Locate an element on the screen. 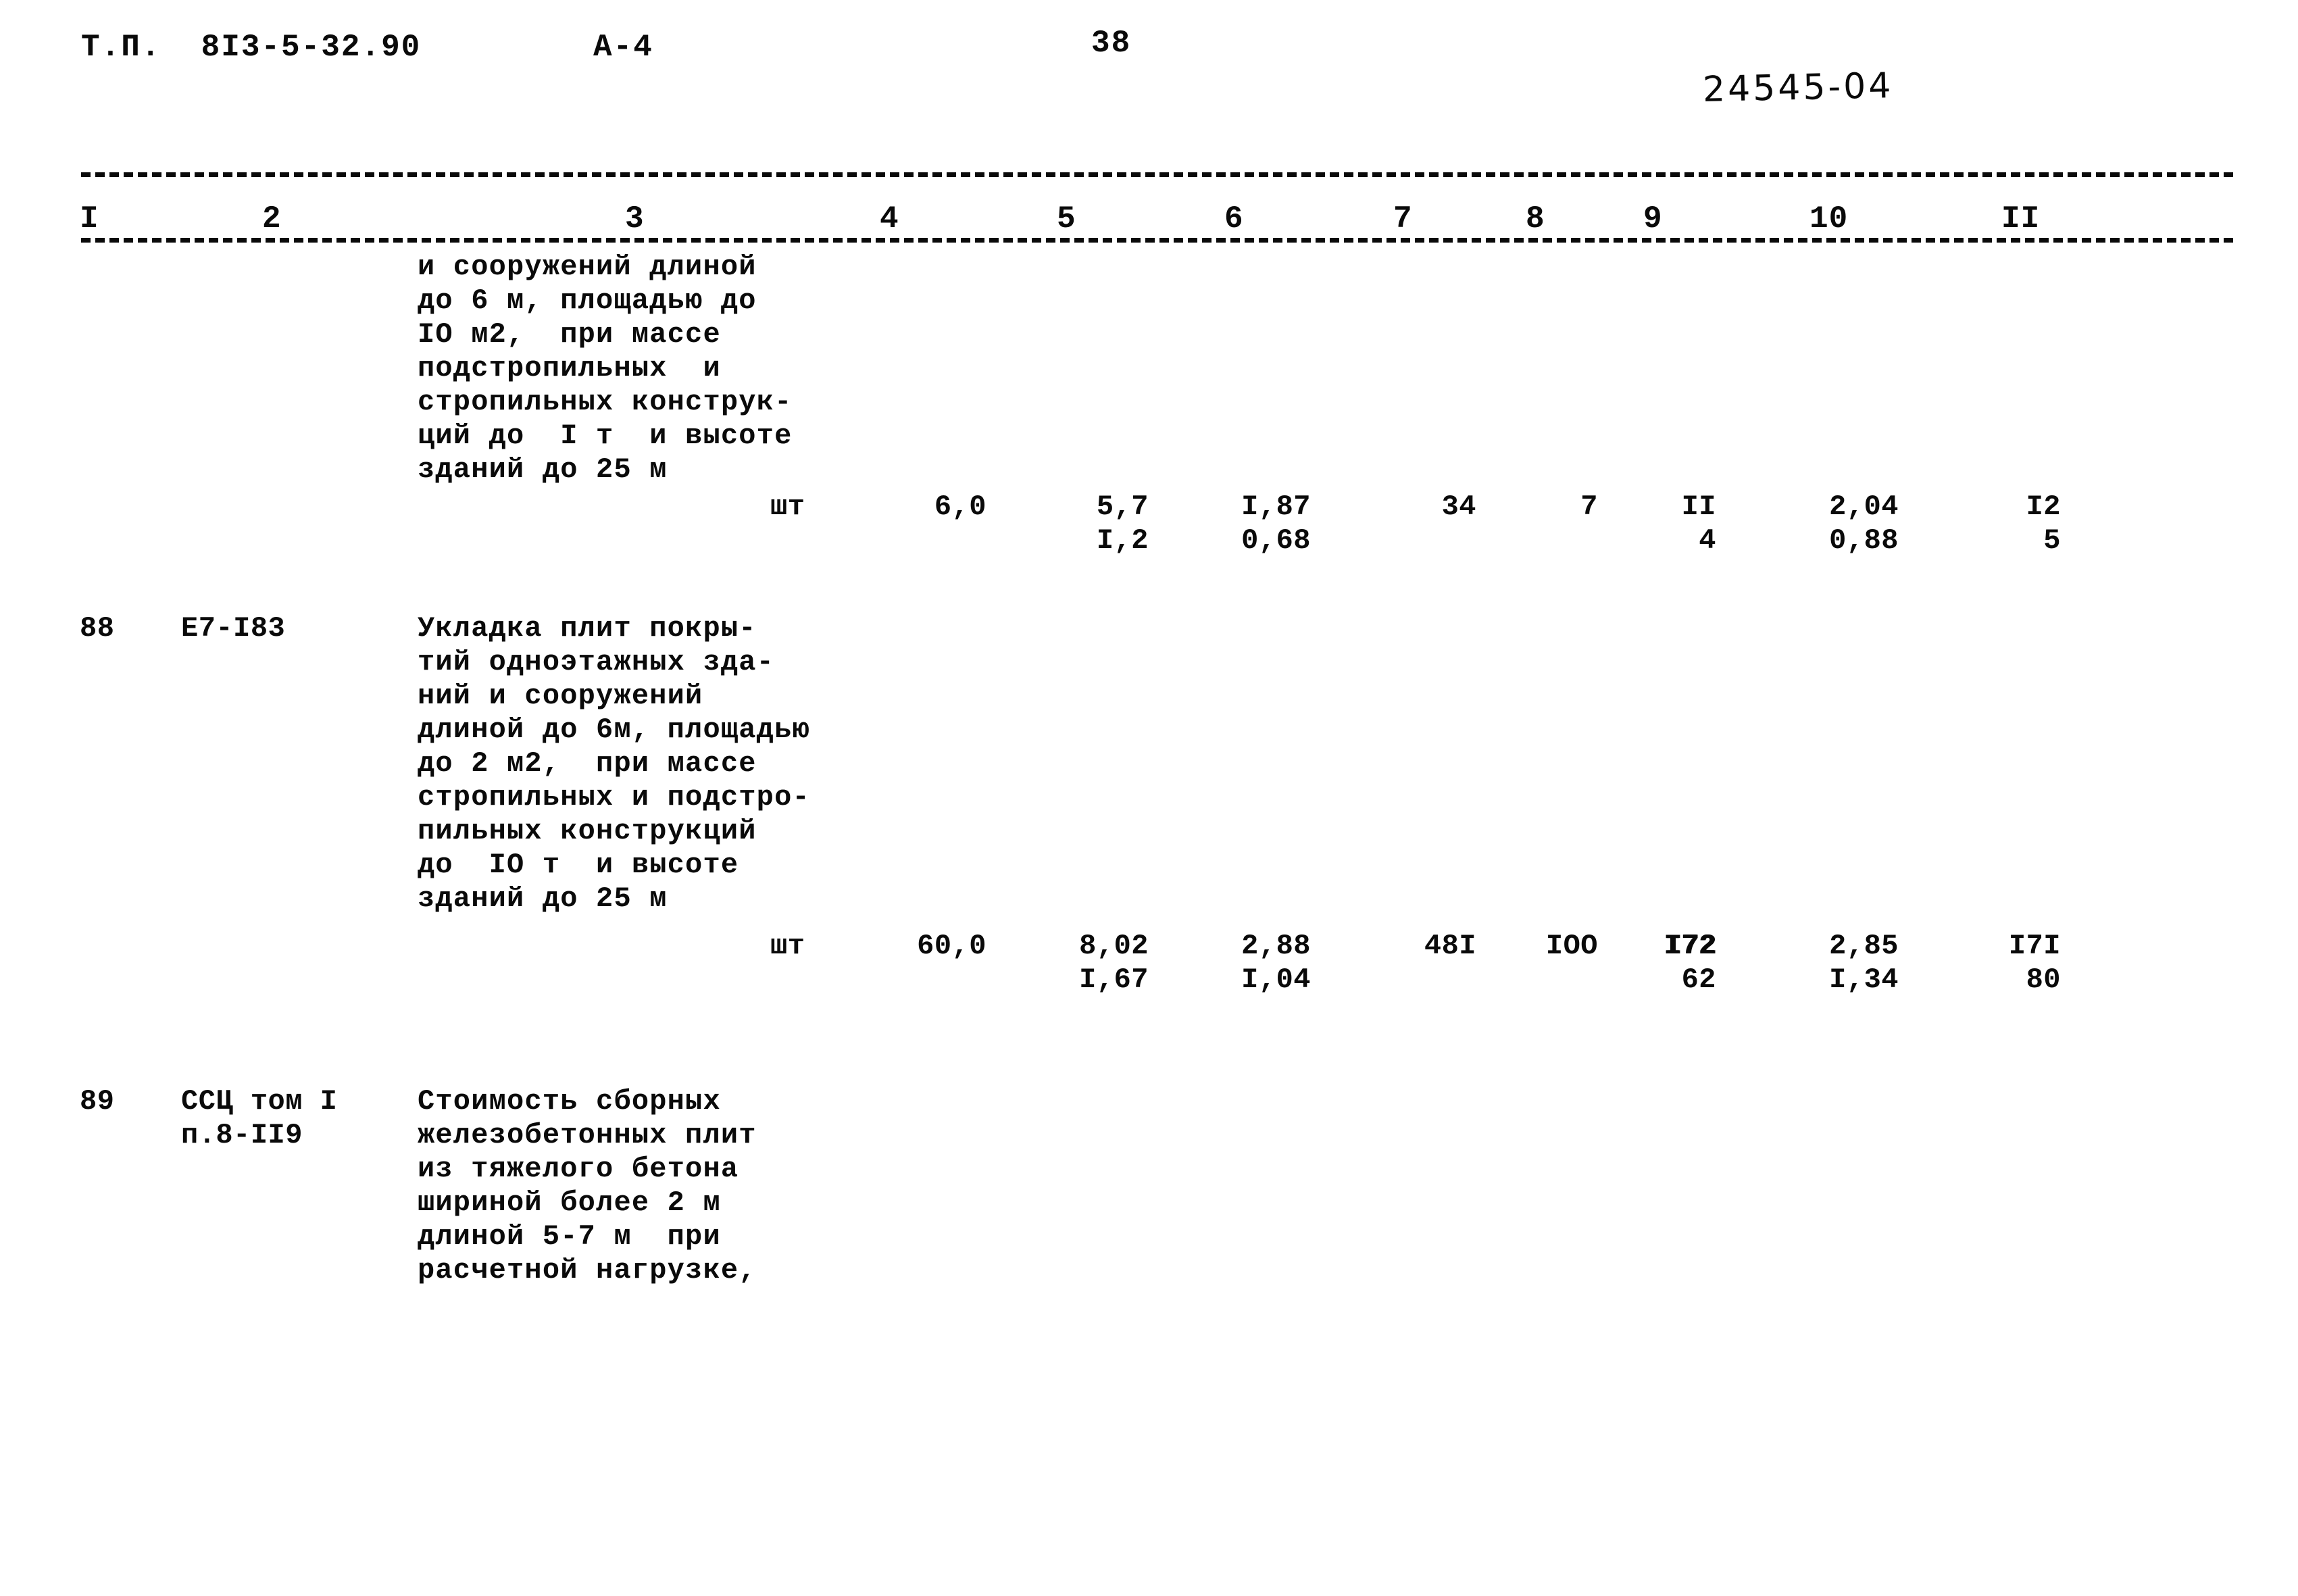  cell-col6-upper: 2,88 is located at coordinates (1276, 946).